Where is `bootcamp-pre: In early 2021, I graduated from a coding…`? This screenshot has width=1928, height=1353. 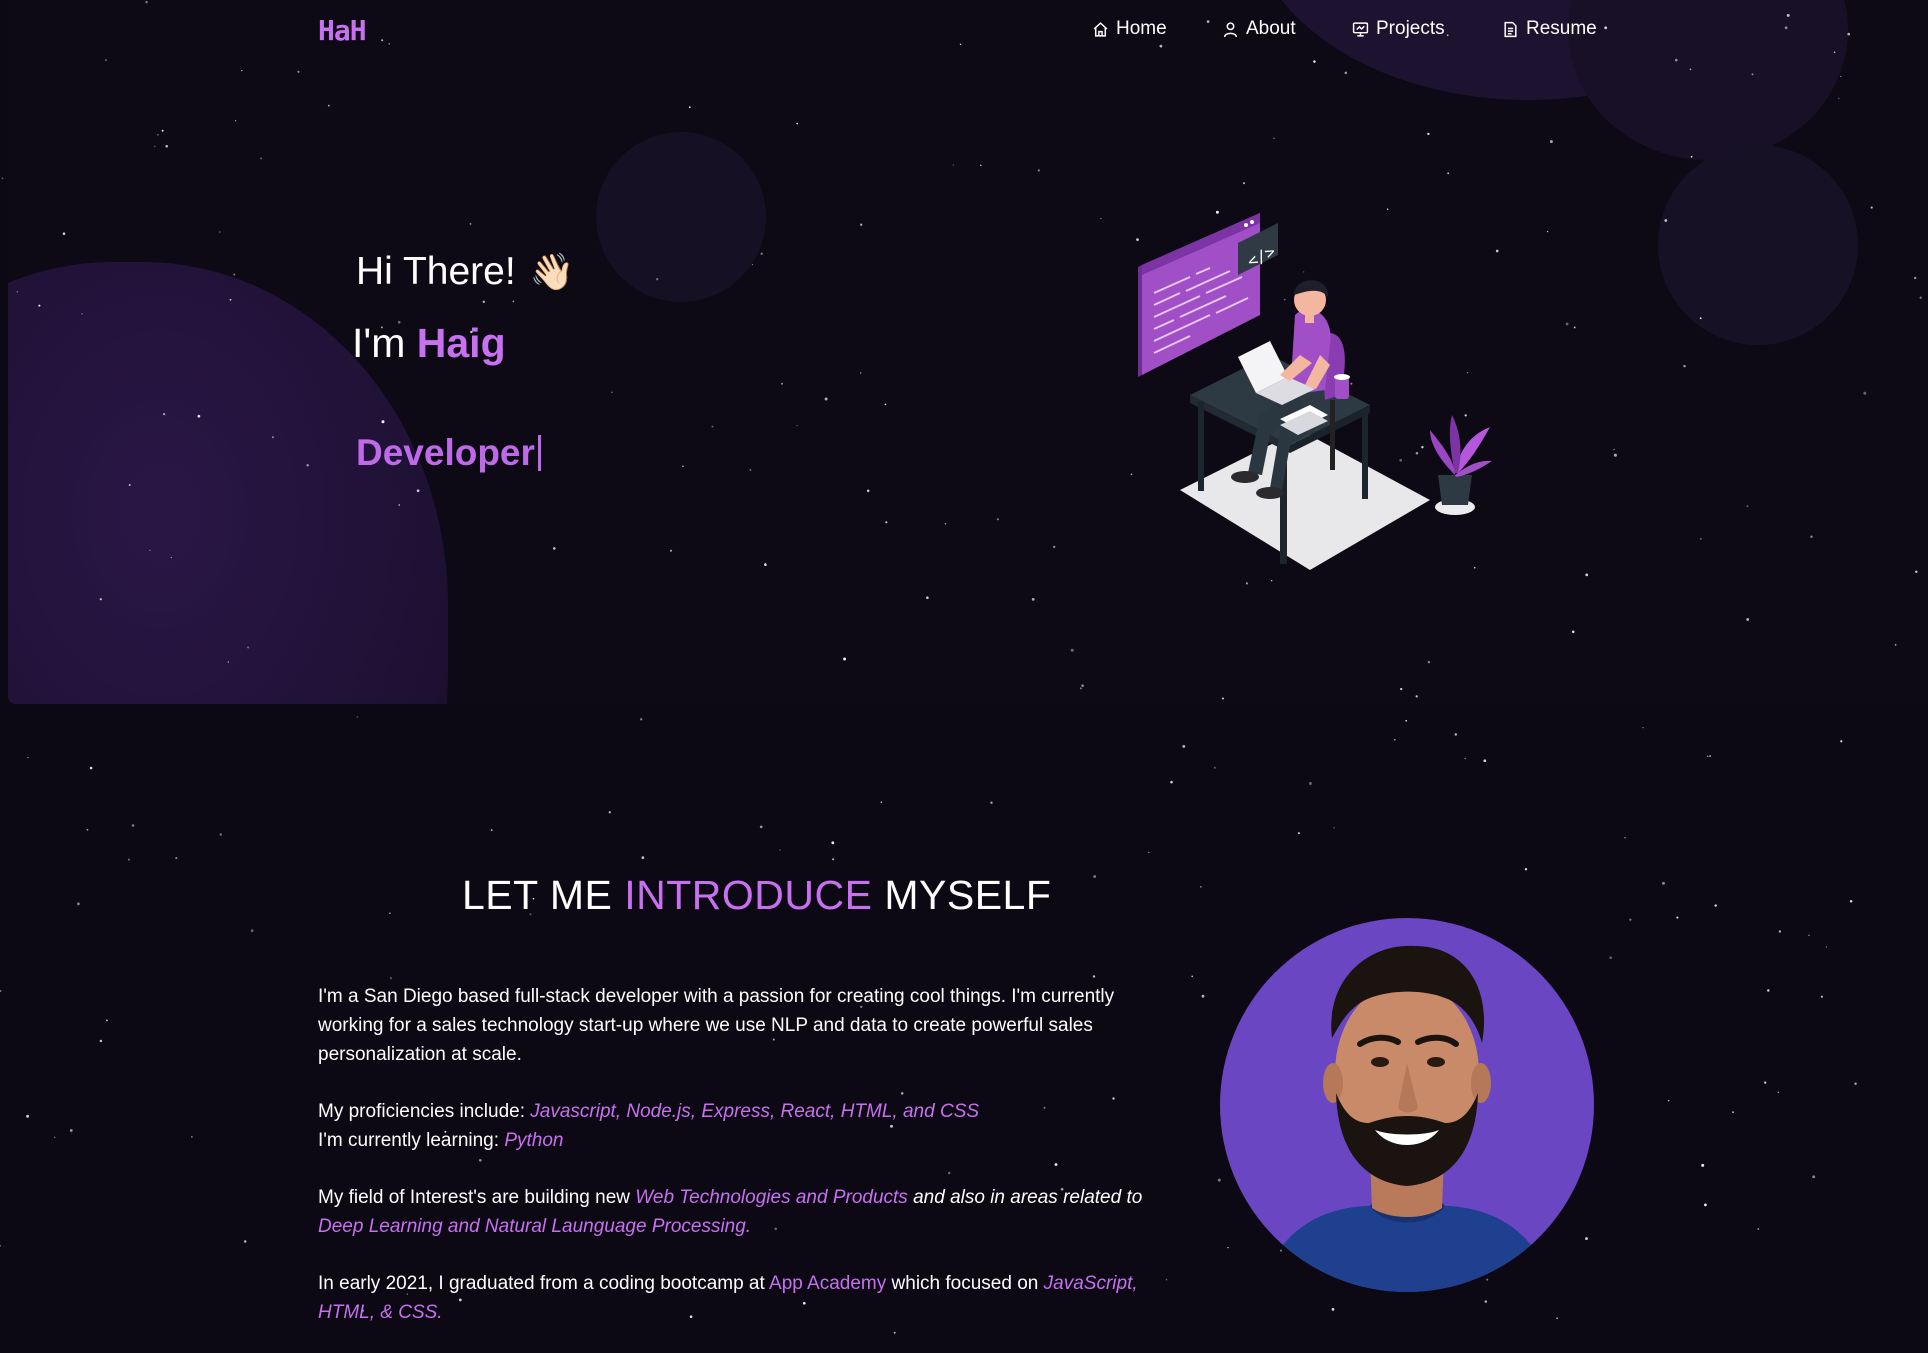
bootcamp-pre: In early 2021, I graduated from a coding… is located at coordinates (544, 1283).